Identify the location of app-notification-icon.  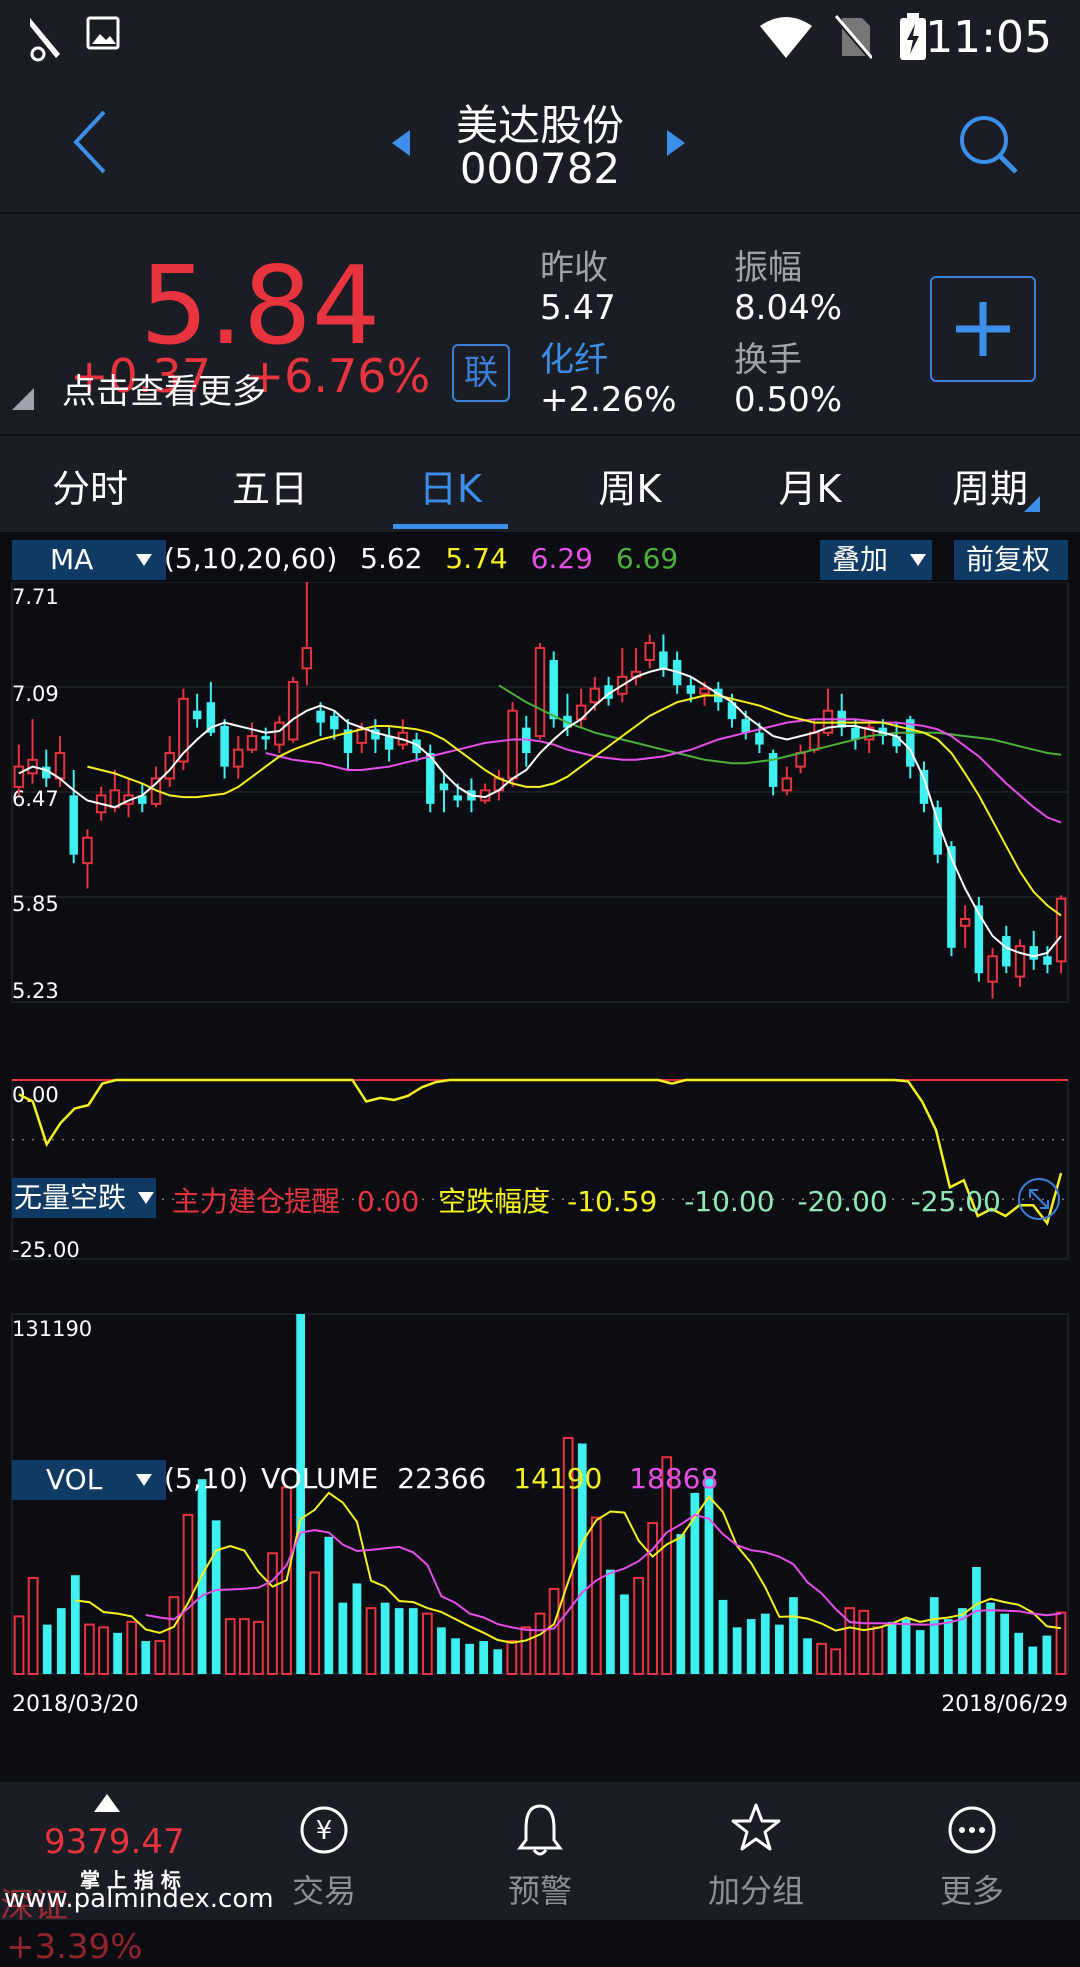
(45, 40).